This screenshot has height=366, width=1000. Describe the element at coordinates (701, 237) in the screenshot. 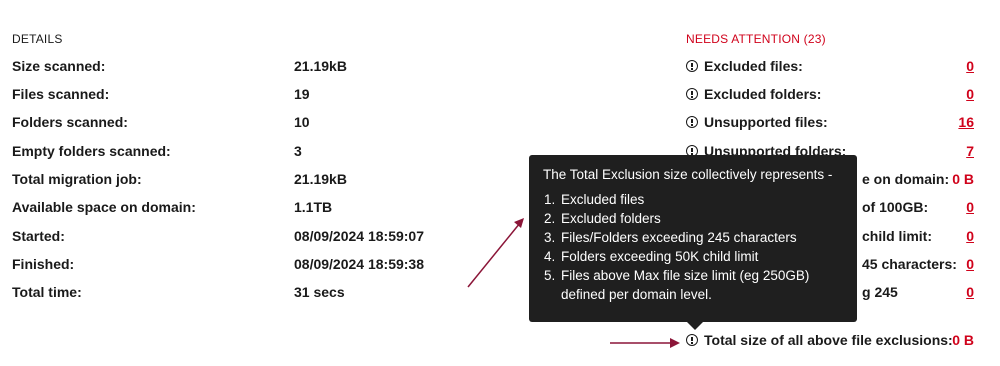

I see `tooltip-item: Files/Folders exceeding 245 characters` at that location.